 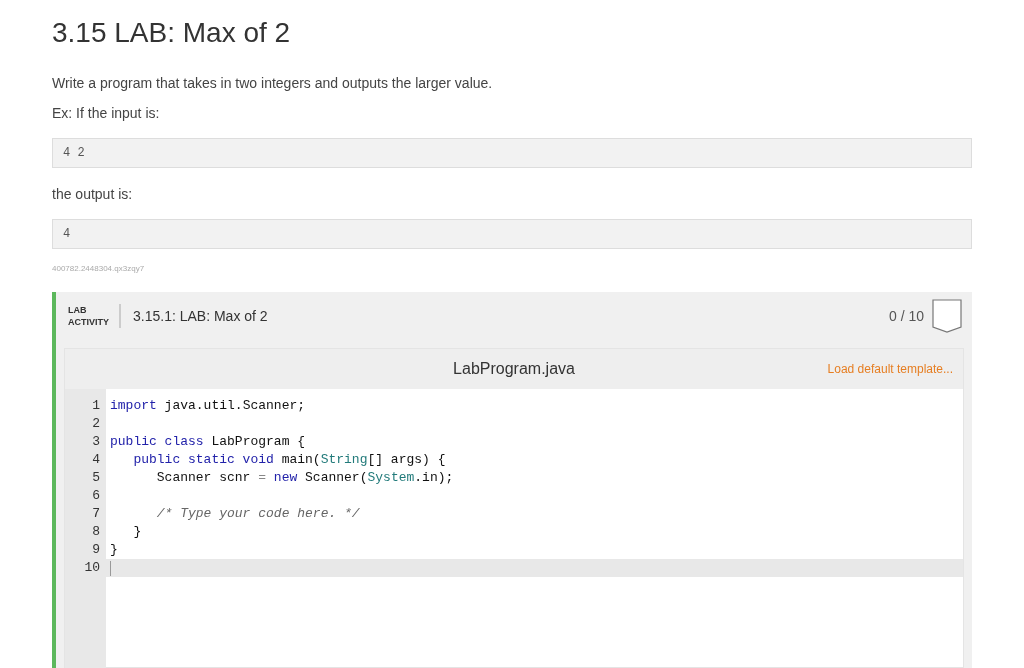 What do you see at coordinates (514, 514) in the screenshot?
I see `code-row: 7 /* Type your code here. */` at bounding box center [514, 514].